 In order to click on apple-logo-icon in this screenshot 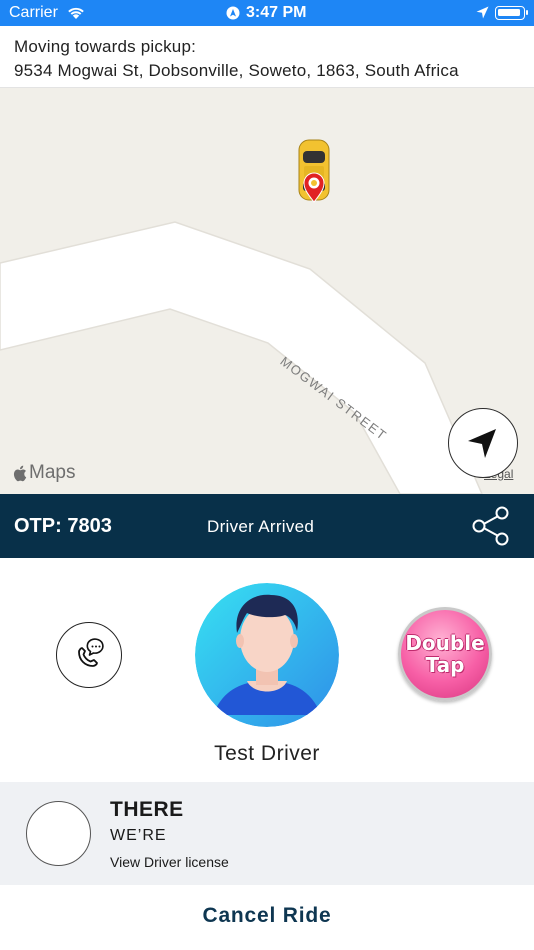, I will do `click(20, 473)`.